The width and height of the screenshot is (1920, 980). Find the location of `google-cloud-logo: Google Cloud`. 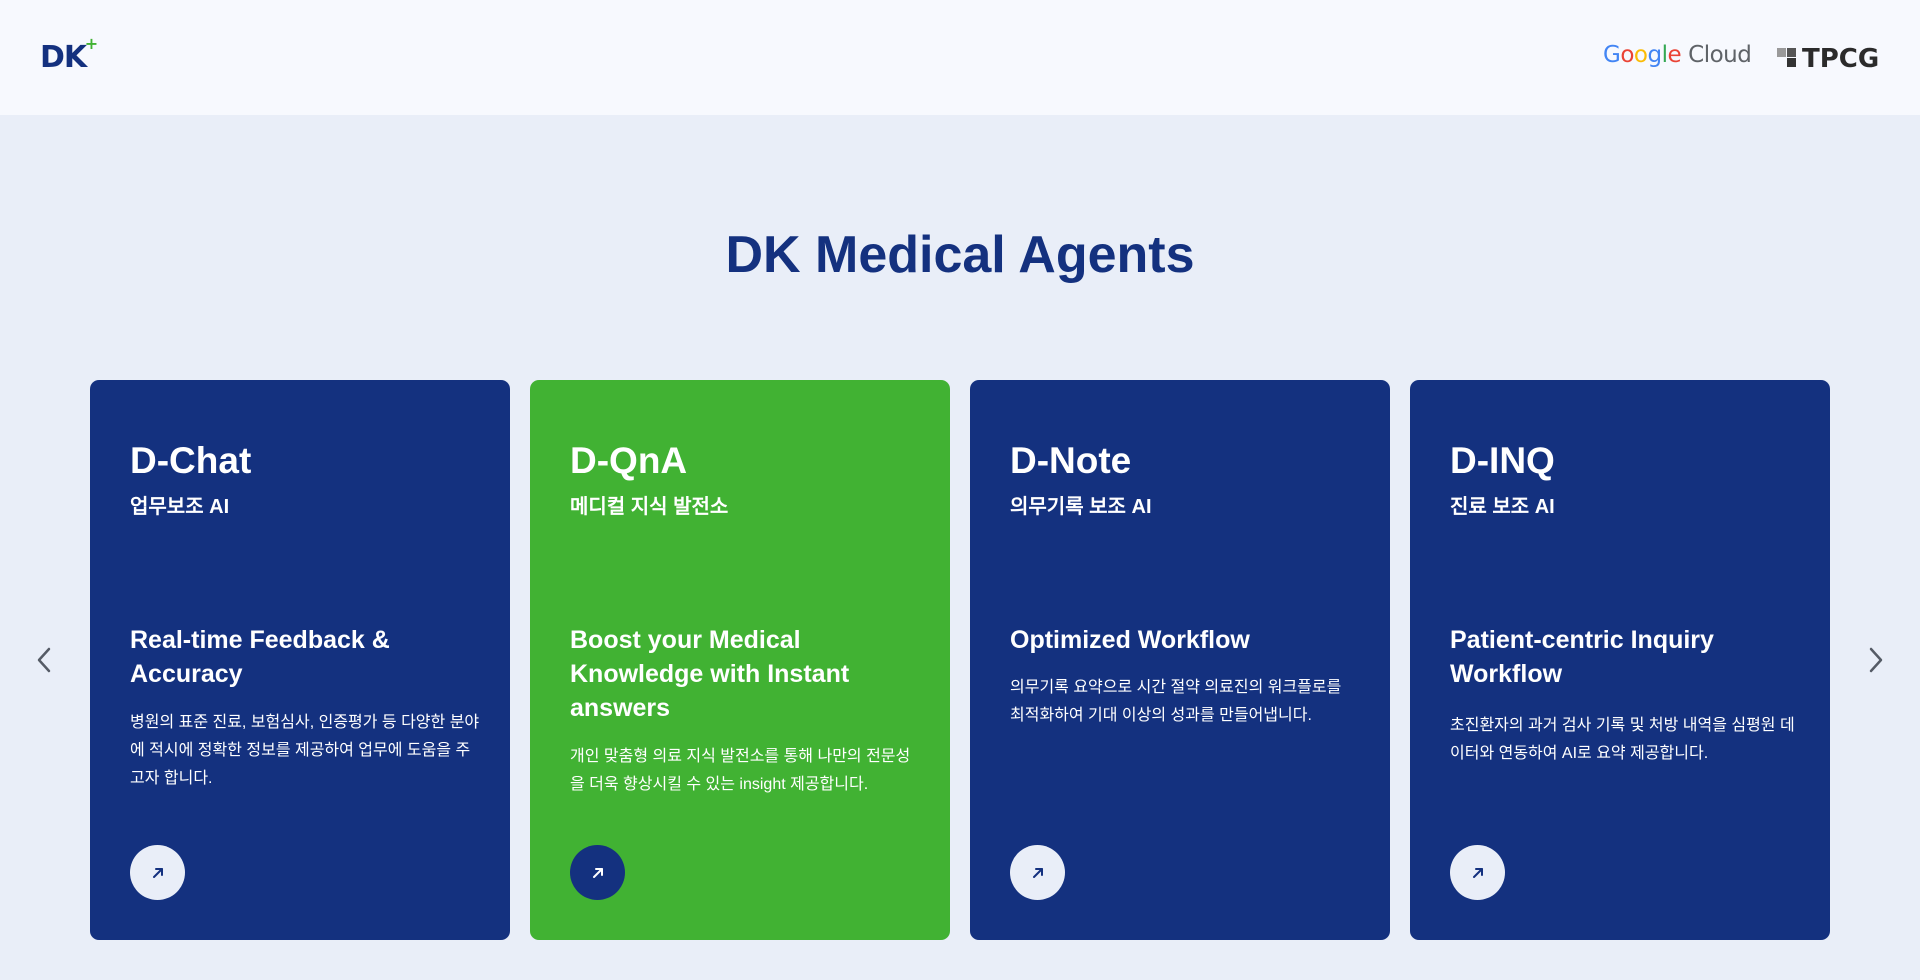

google-cloud-logo: Google Cloud is located at coordinates (1677, 55).